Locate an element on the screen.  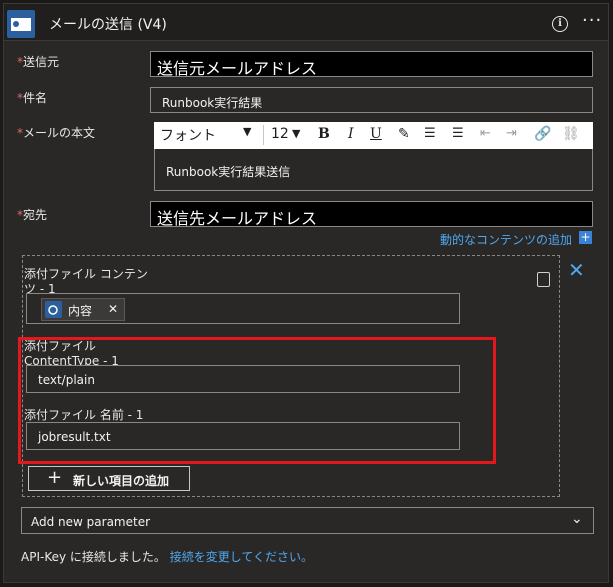
add-parameter-label: Add new parameter is located at coordinates (91, 522).